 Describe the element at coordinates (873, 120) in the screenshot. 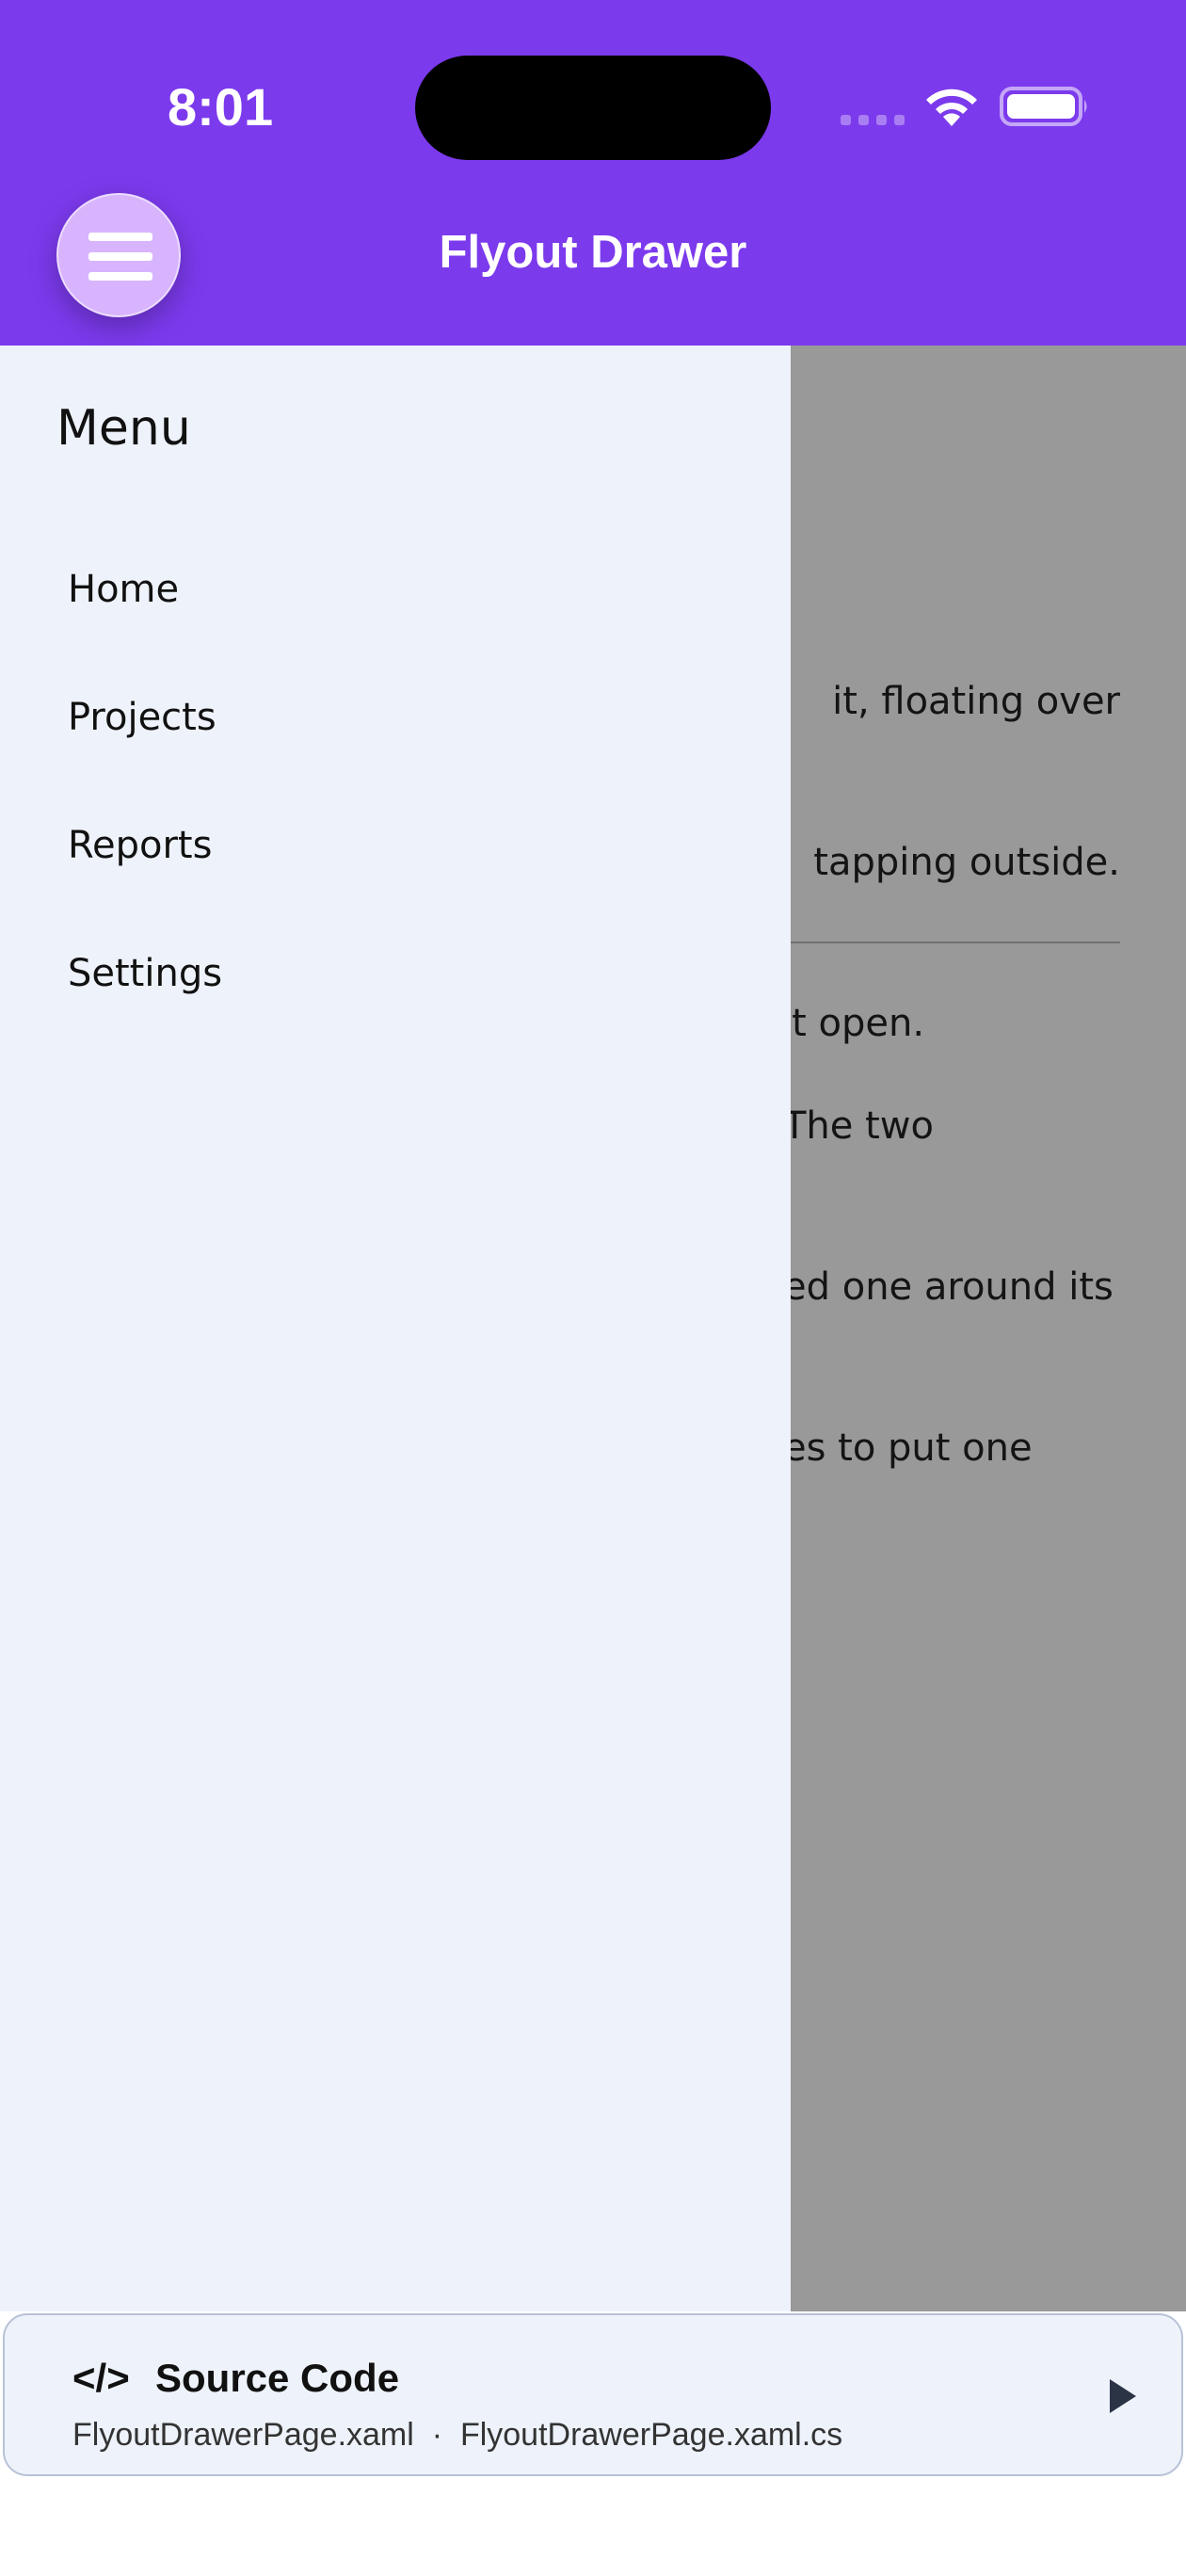

I see `cellular-signal-icon` at that location.